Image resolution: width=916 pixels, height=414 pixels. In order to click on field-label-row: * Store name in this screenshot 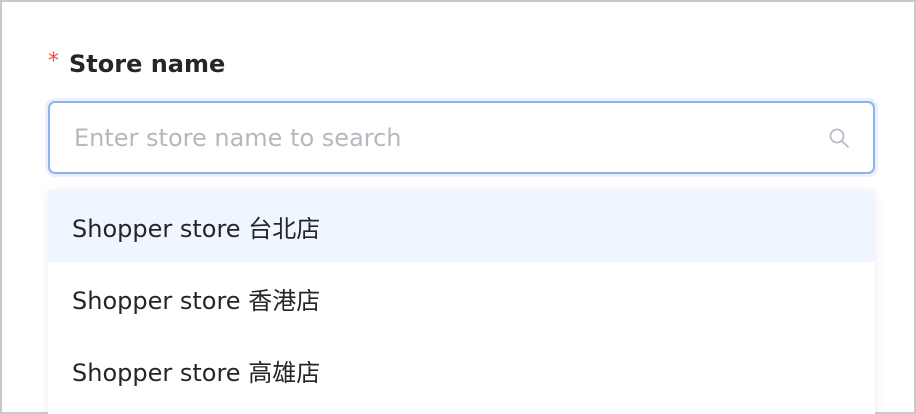, I will do `click(136, 64)`.